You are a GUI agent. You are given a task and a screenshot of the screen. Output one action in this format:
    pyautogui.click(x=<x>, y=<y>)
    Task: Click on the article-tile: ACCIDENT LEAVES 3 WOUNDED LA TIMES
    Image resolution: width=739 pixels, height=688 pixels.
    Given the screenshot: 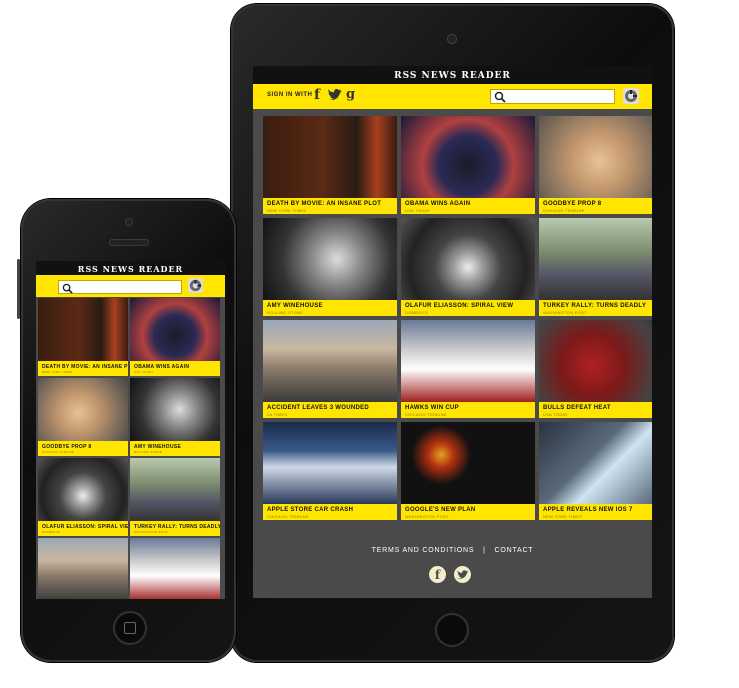 What is the action you would take?
    pyautogui.click(x=330, y=369)
    